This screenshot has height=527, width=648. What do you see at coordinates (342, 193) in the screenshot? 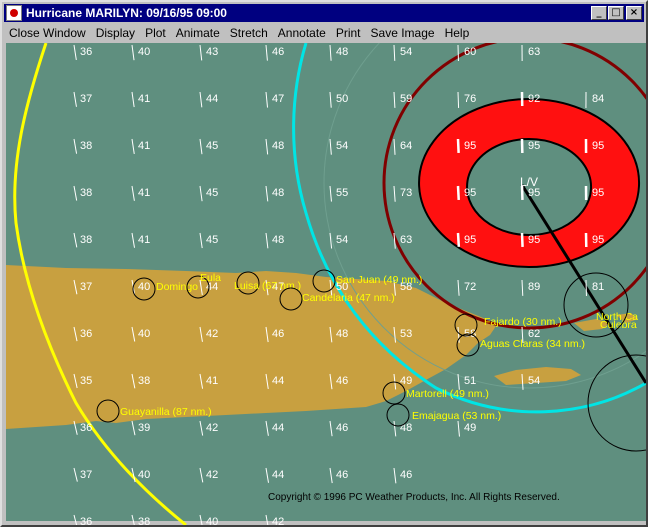
I see `wind-speed-label: 55` at bounding box center [342, 193].